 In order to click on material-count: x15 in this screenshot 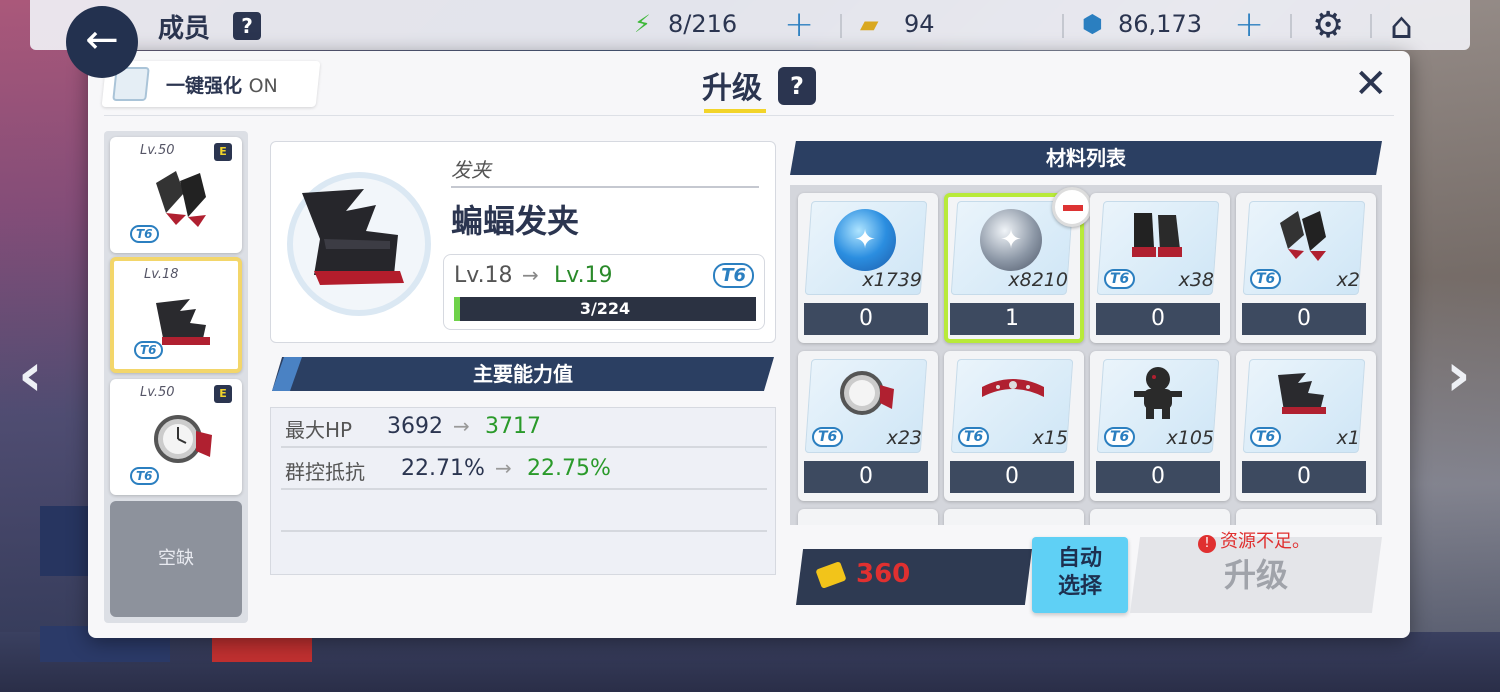, I will do `click(1050, 438)`.